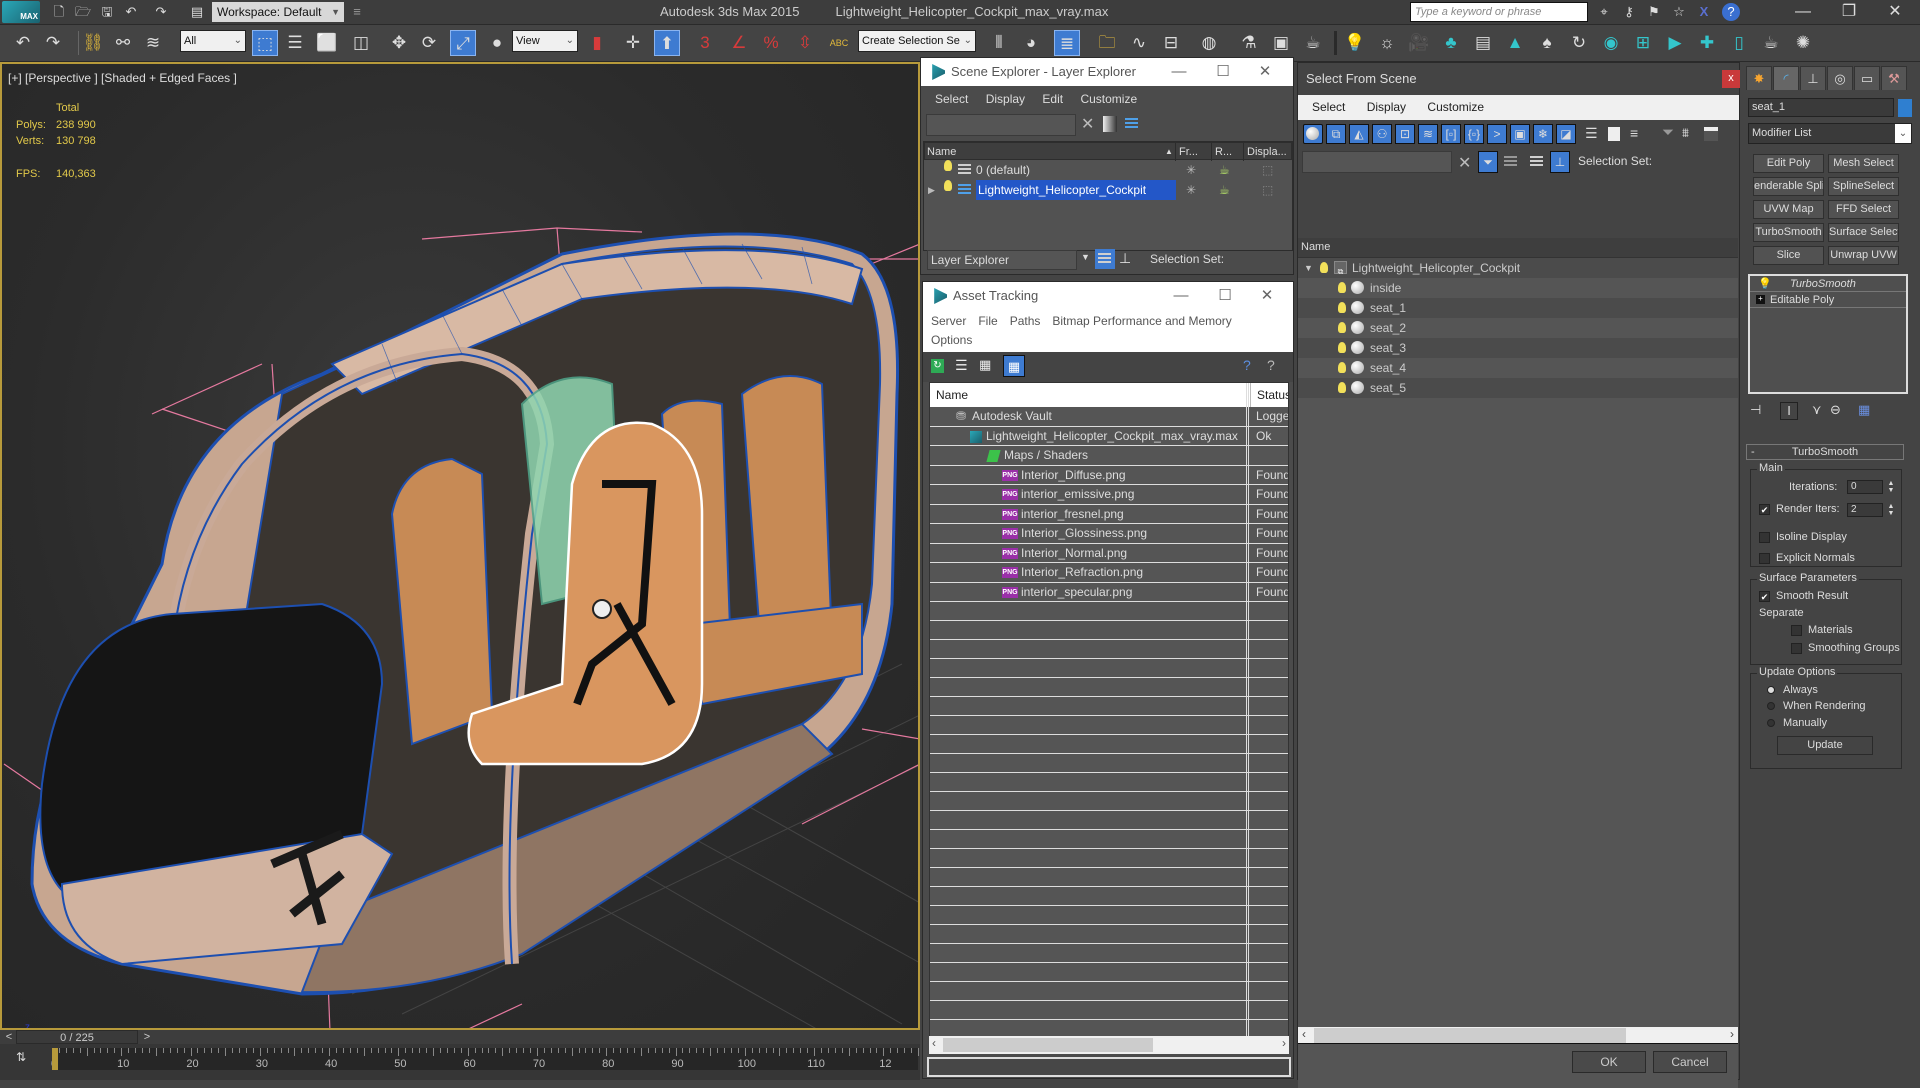 The height and width of the screenshot is (1088, 1920). Describe the element at coordinates (941, 152) in the screenshot. I see `column-name: Name` at that location.